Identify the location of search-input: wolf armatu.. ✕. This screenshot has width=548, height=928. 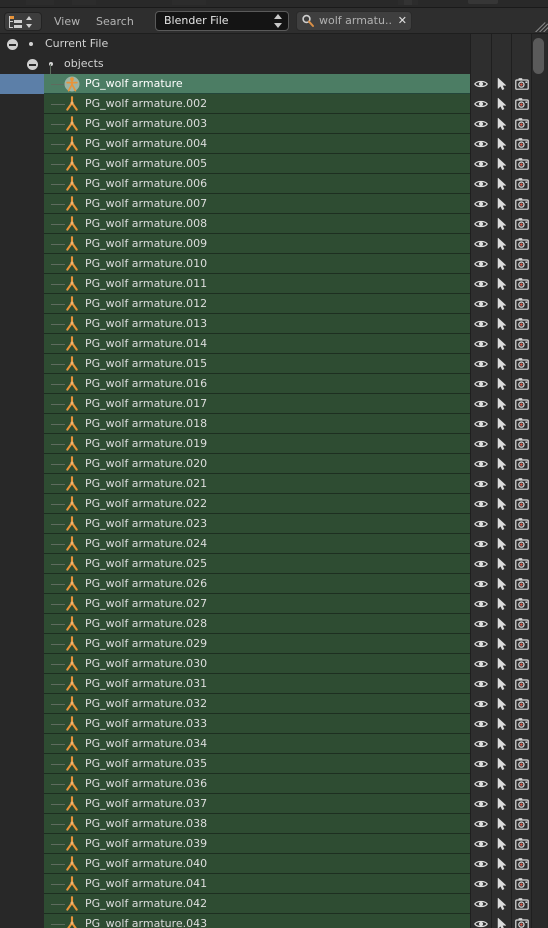
(354, 21).